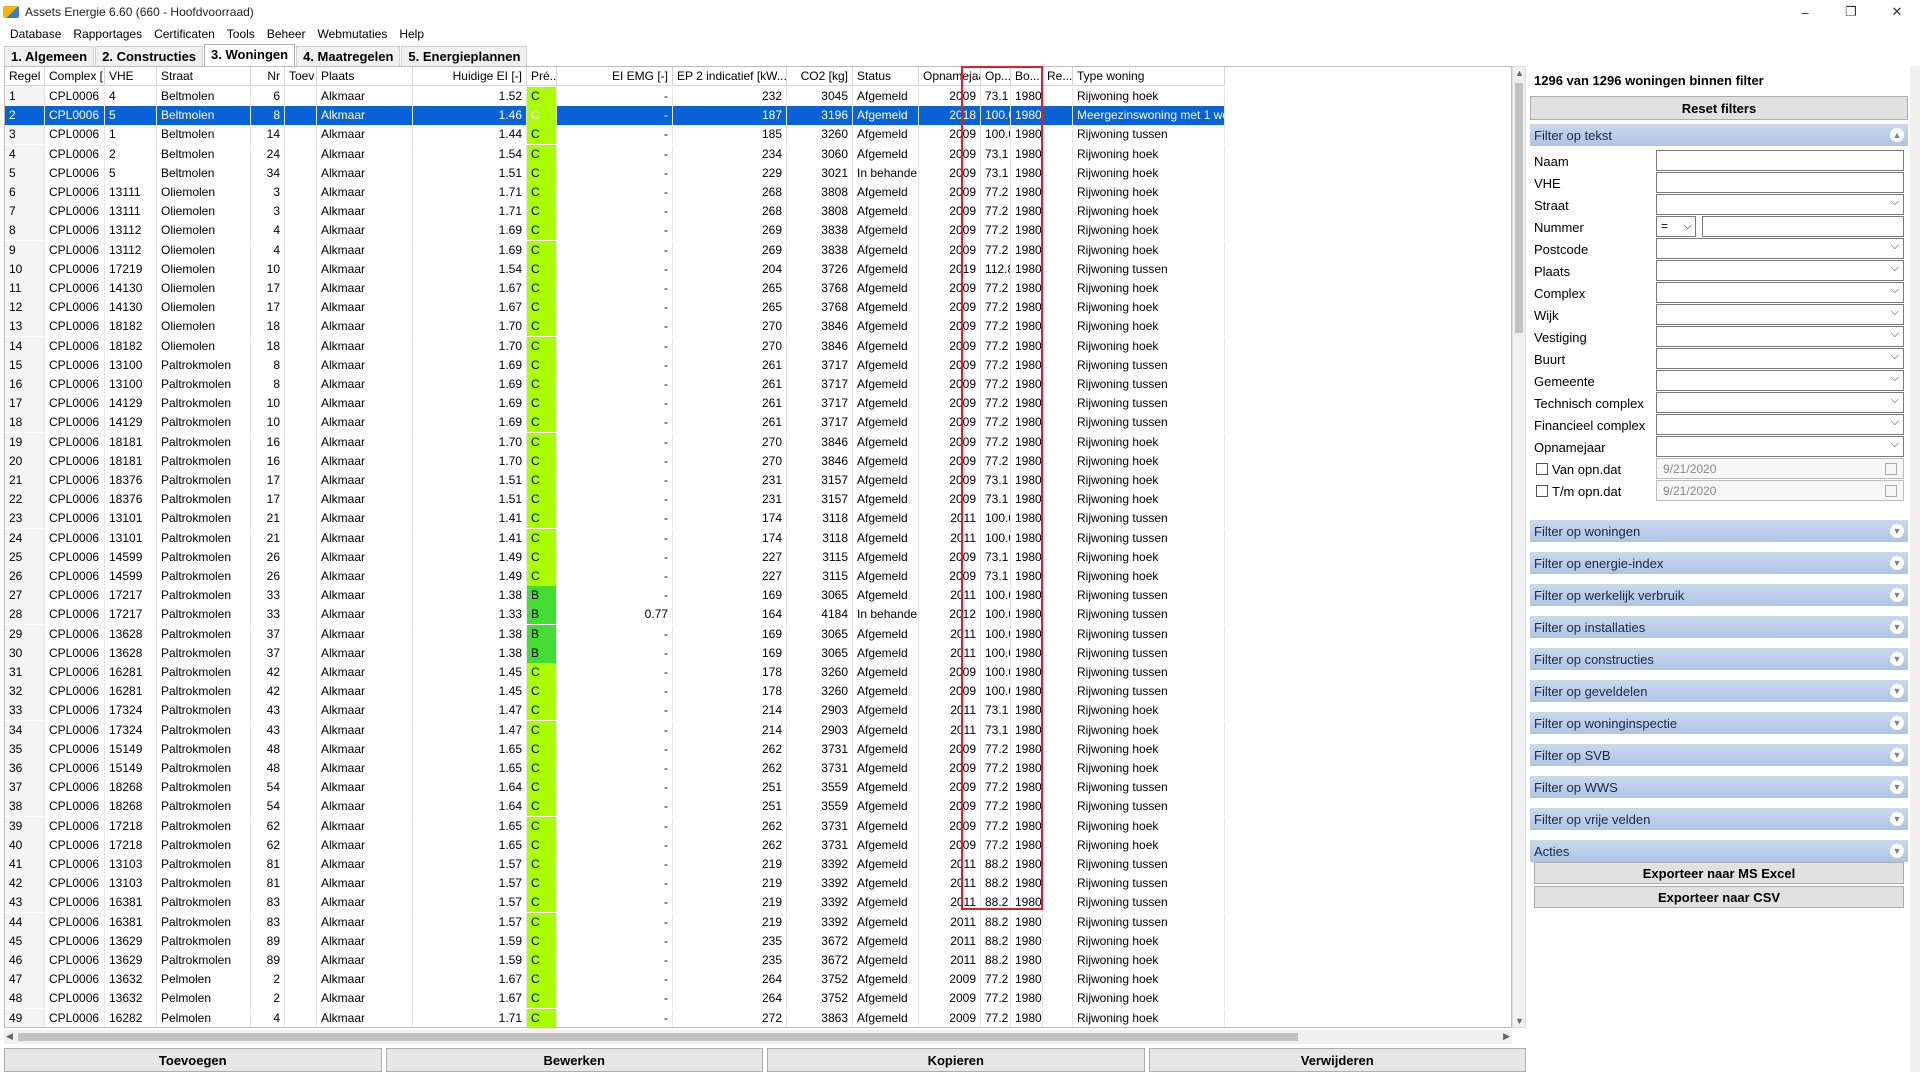 This screenshot has width=1920, height=1072. What do you see at coordinates (1805, 12) in the screenshot?
I see `minimize-icon: –` at bounding box center [1805, 12].